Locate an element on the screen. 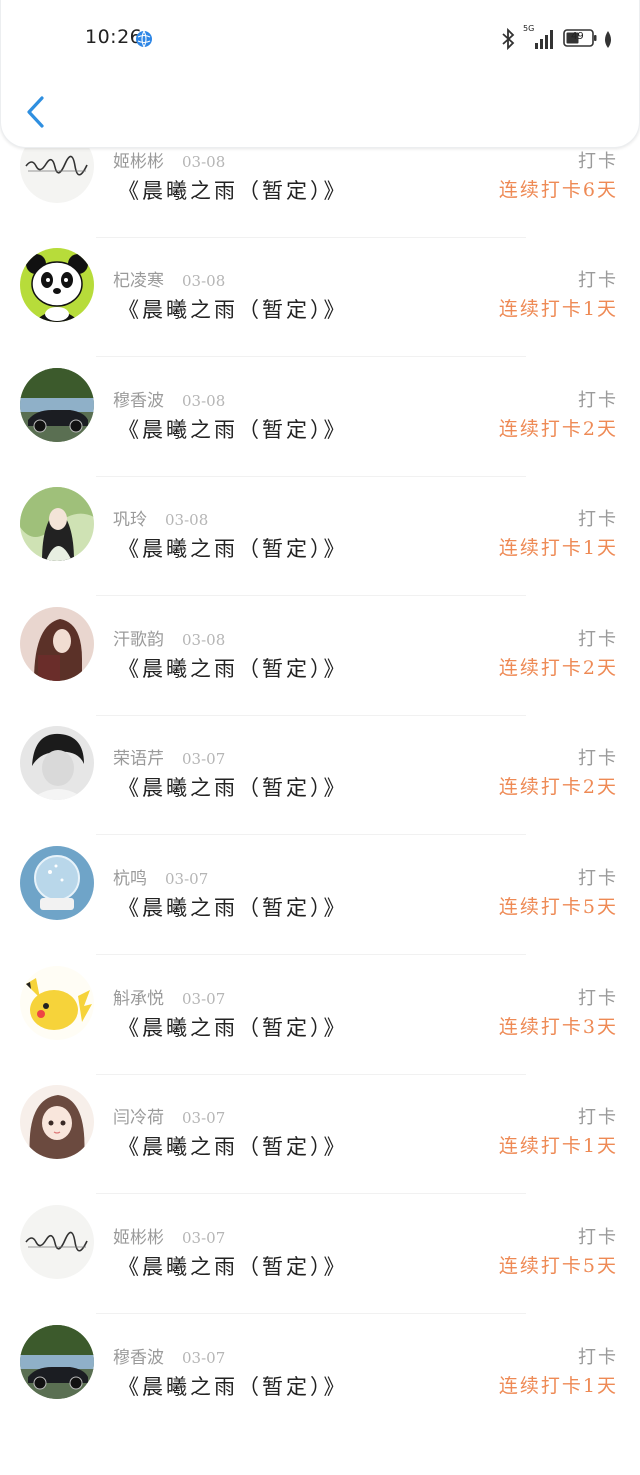 The height and width of the screenshot is (1475, 640). battery-icon: 49 is located at coordinates (580, 38).